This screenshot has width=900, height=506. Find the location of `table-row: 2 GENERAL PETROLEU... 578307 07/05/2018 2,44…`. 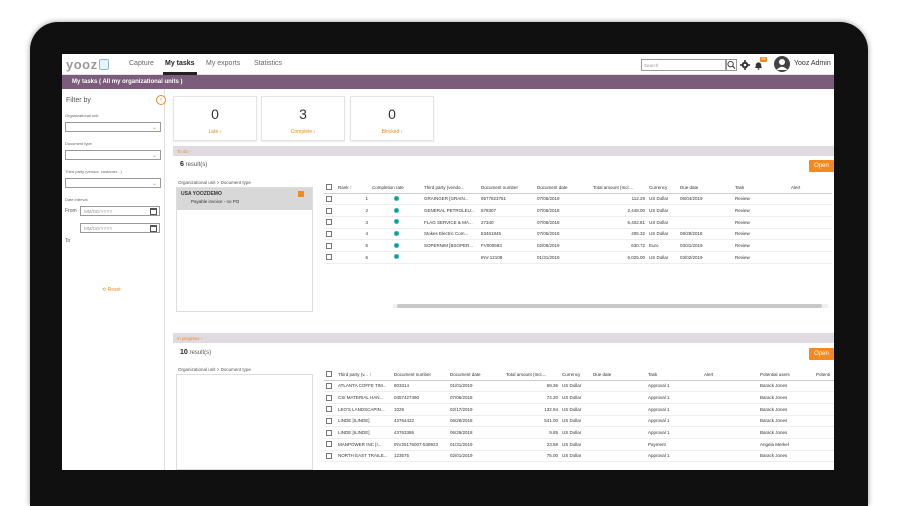

table-row: 2 GENERAL PETROLEU... 578307 07/05/2018 2,44… is located at coordinates (578, 210).